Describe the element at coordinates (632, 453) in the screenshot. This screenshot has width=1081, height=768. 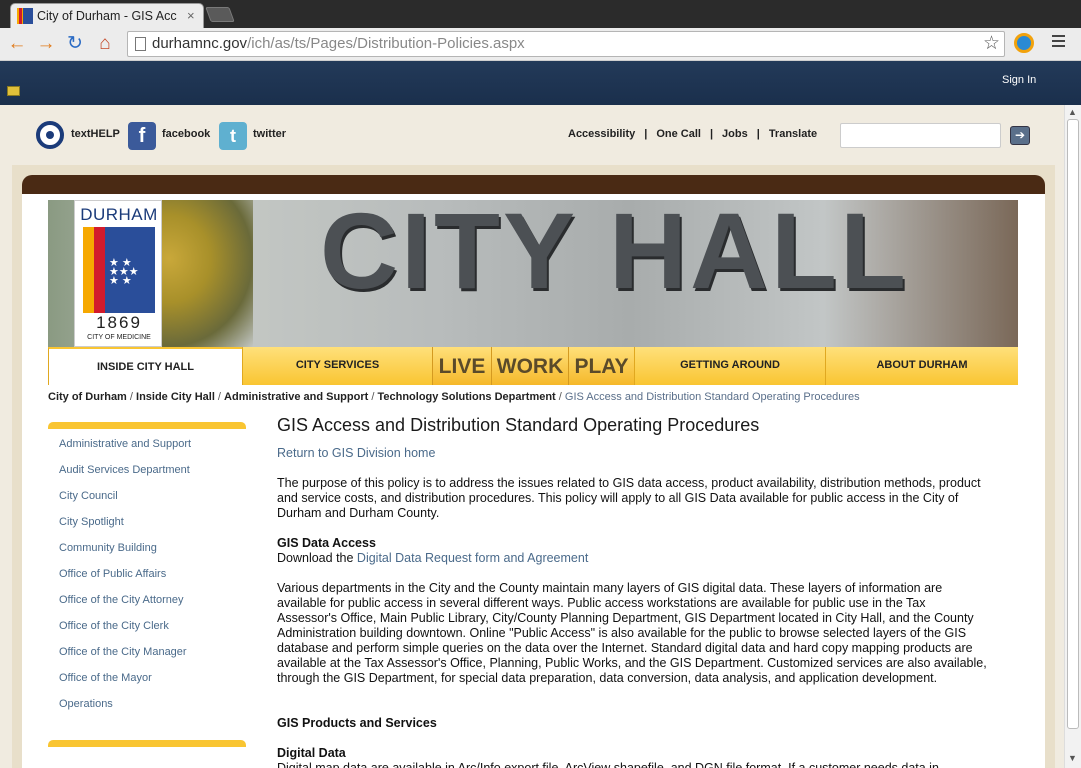
I see `return-link-row: Return to GIS Division home` at that location.